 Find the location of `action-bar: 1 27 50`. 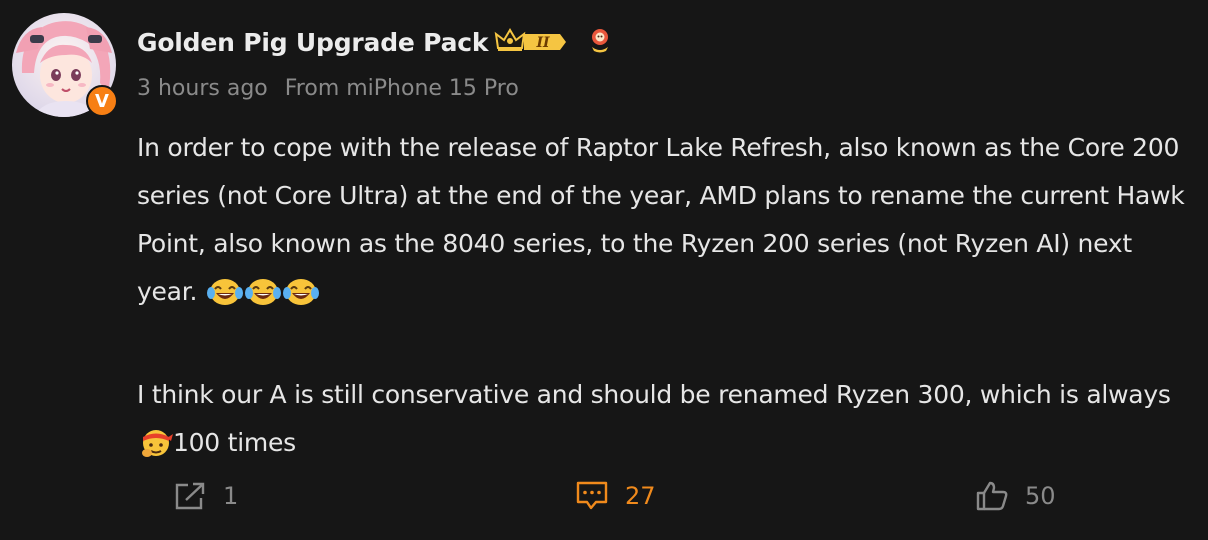

action-bar: 1 27 50 is located at coordinates (604, 496).